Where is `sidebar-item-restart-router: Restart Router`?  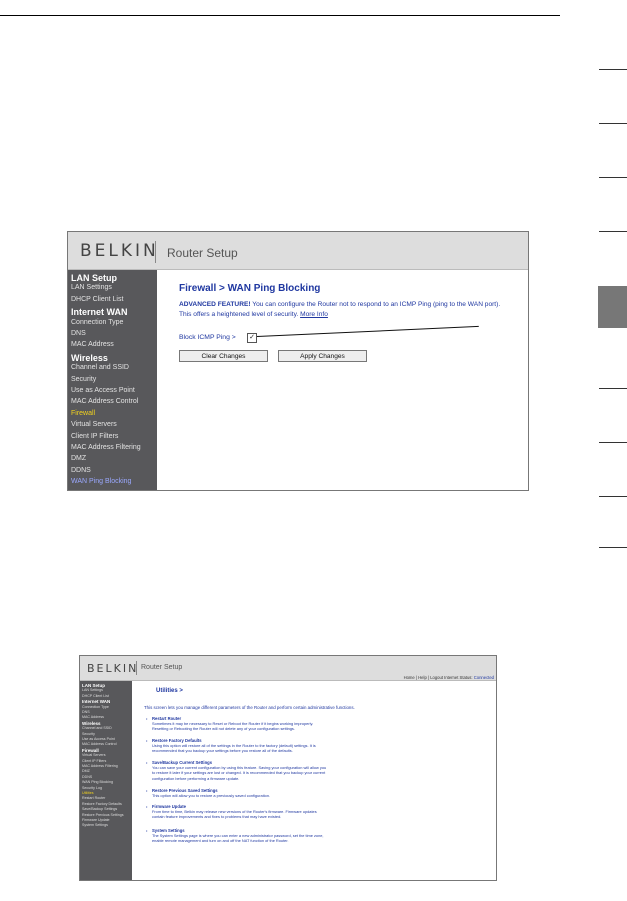 sidebar-item-restart-router: Restart Router is located at coordinates (93, 798).